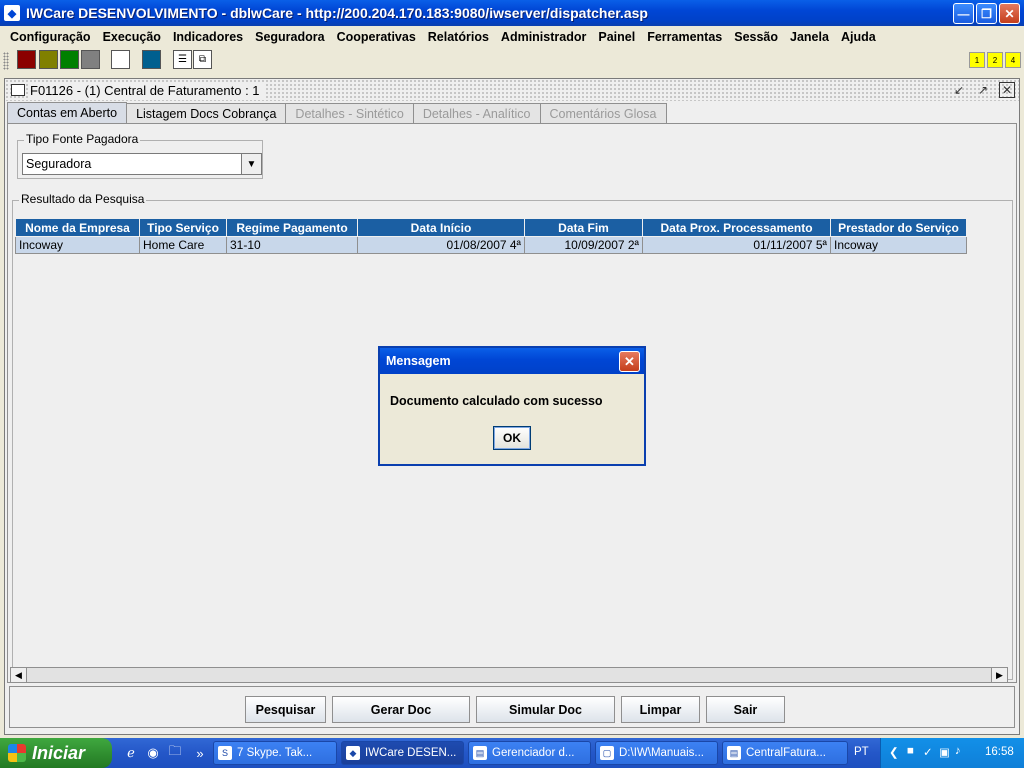 The image size is (1024, 768). I want to click on menu-indicadores: Indicadores, so click(208, 37).